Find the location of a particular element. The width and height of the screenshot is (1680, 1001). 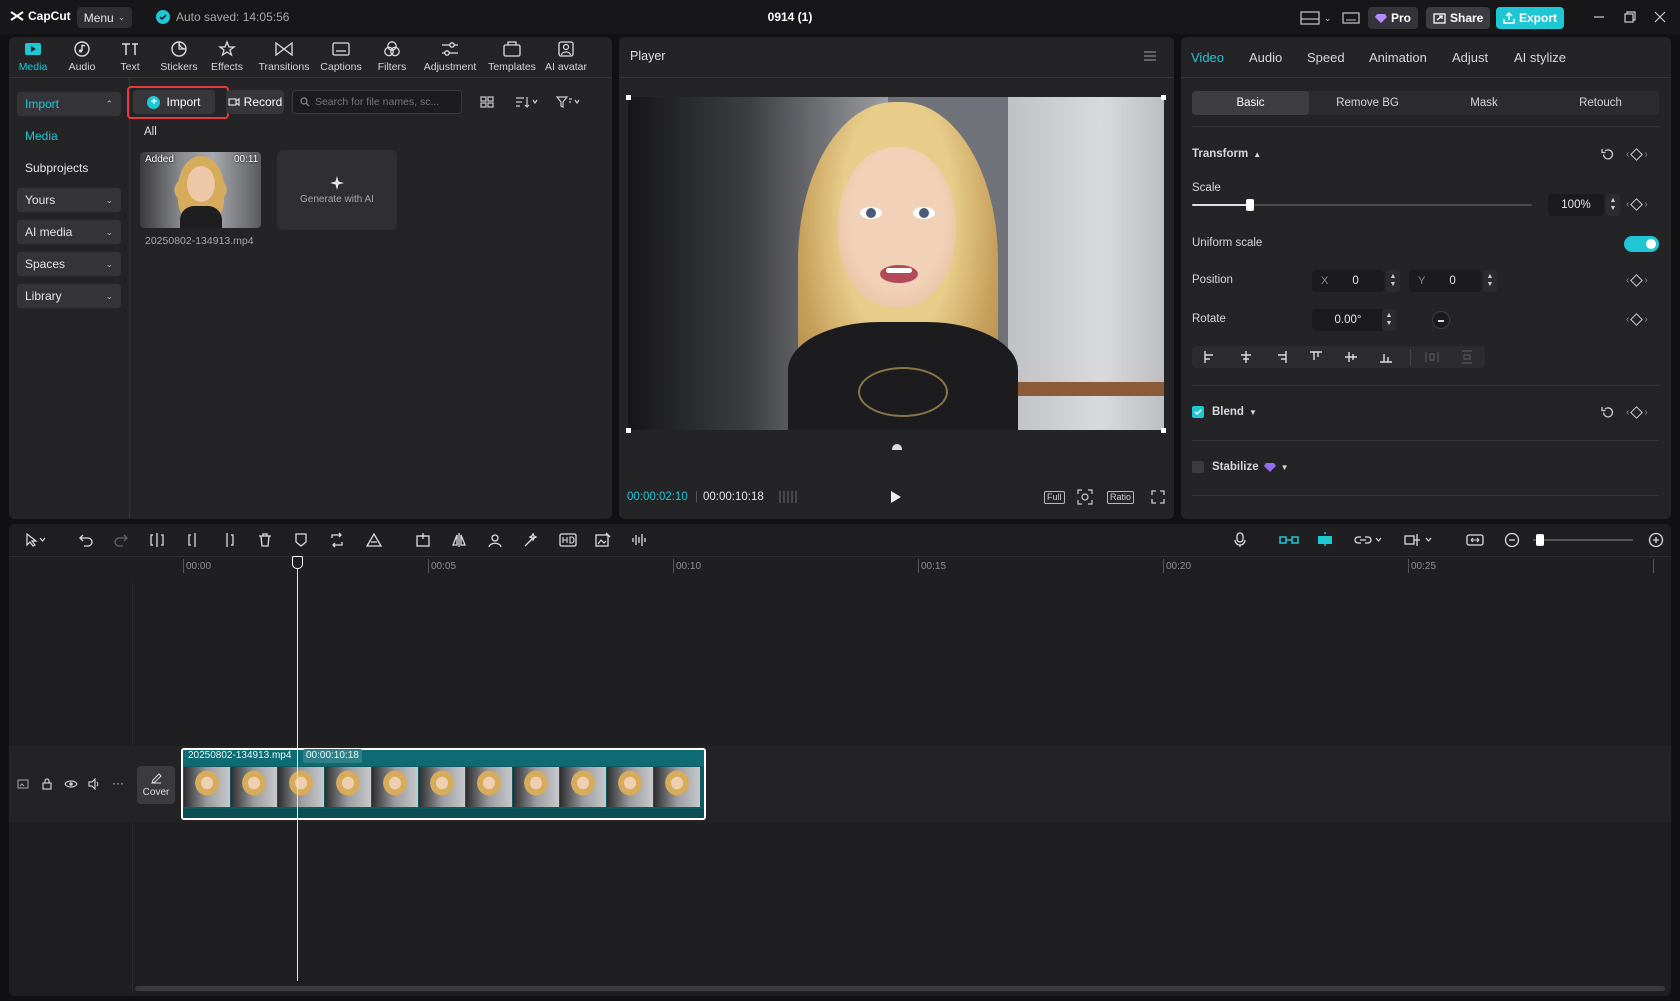

split-icon is located at coordinates (157, 540).